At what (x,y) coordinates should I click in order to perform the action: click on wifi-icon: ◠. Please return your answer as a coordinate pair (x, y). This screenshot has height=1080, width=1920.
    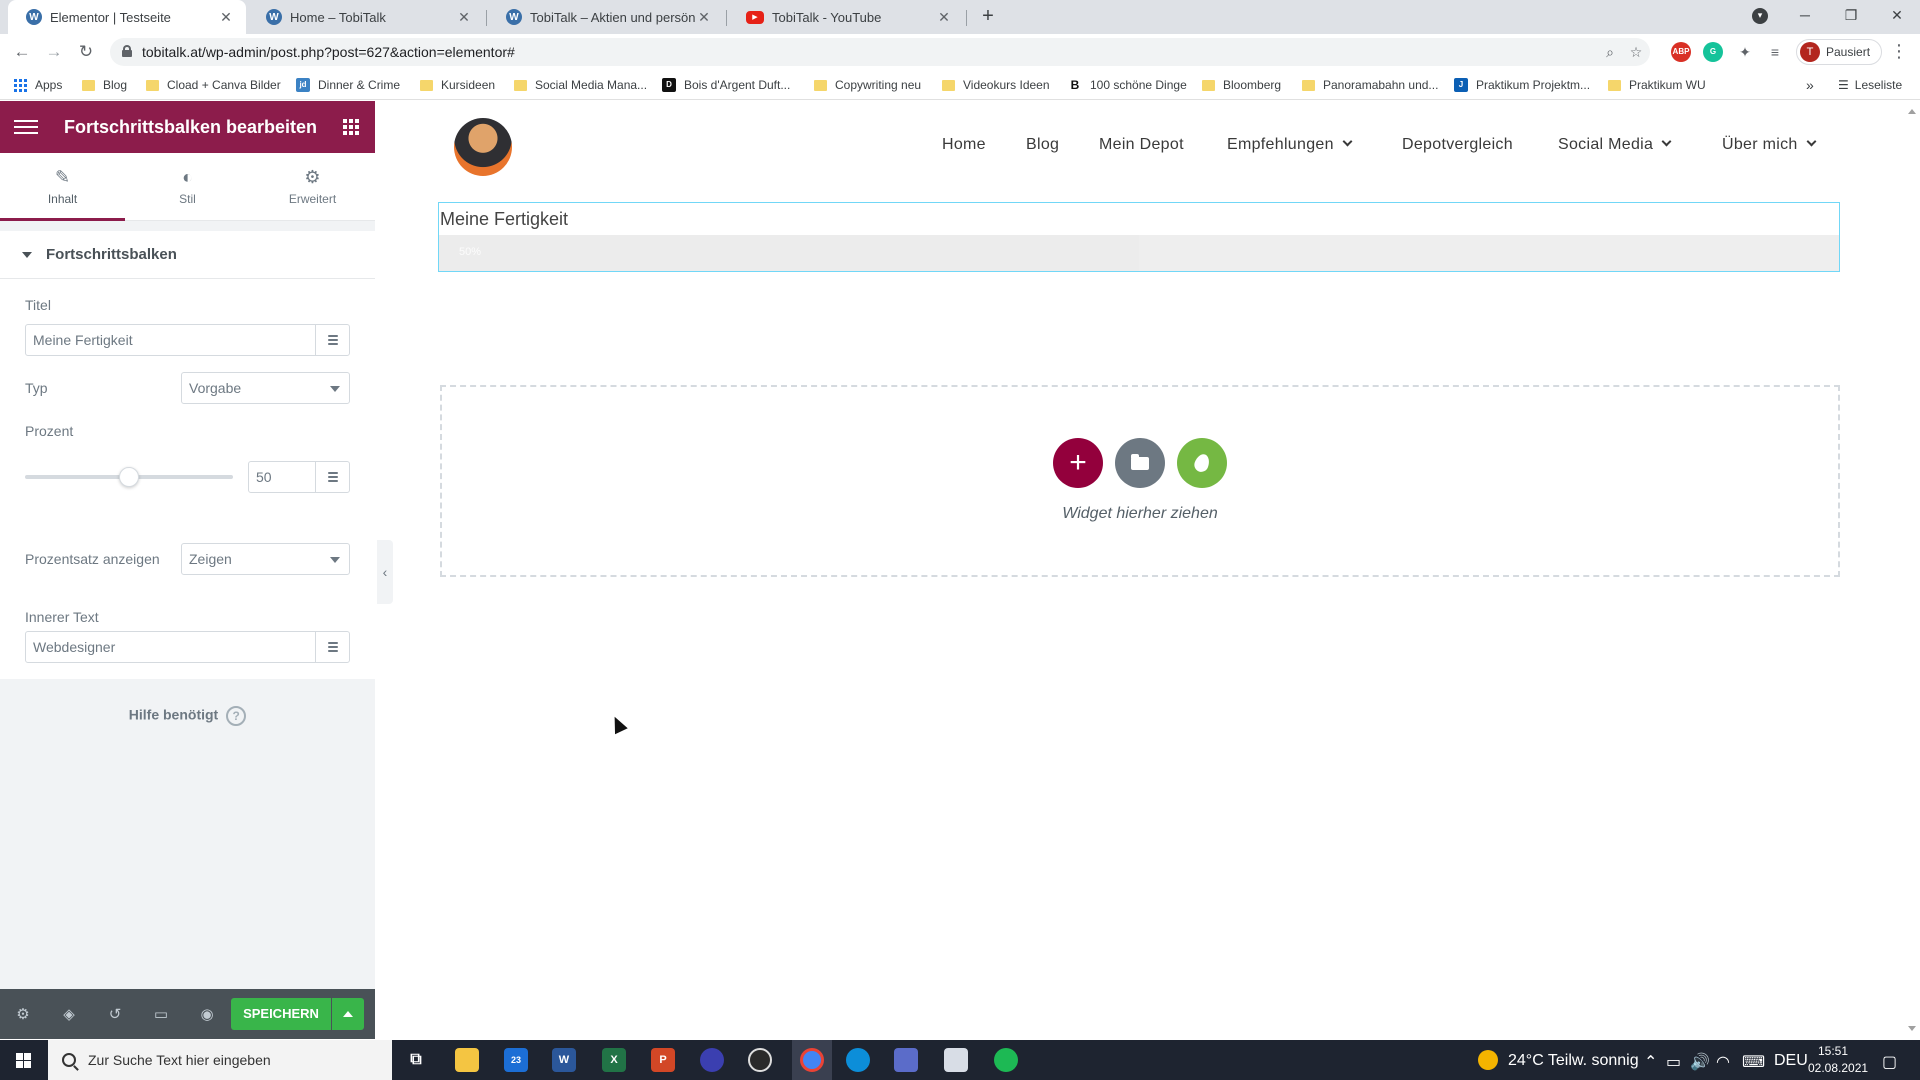
    Looking at the image, I should click on (1723, 1062).